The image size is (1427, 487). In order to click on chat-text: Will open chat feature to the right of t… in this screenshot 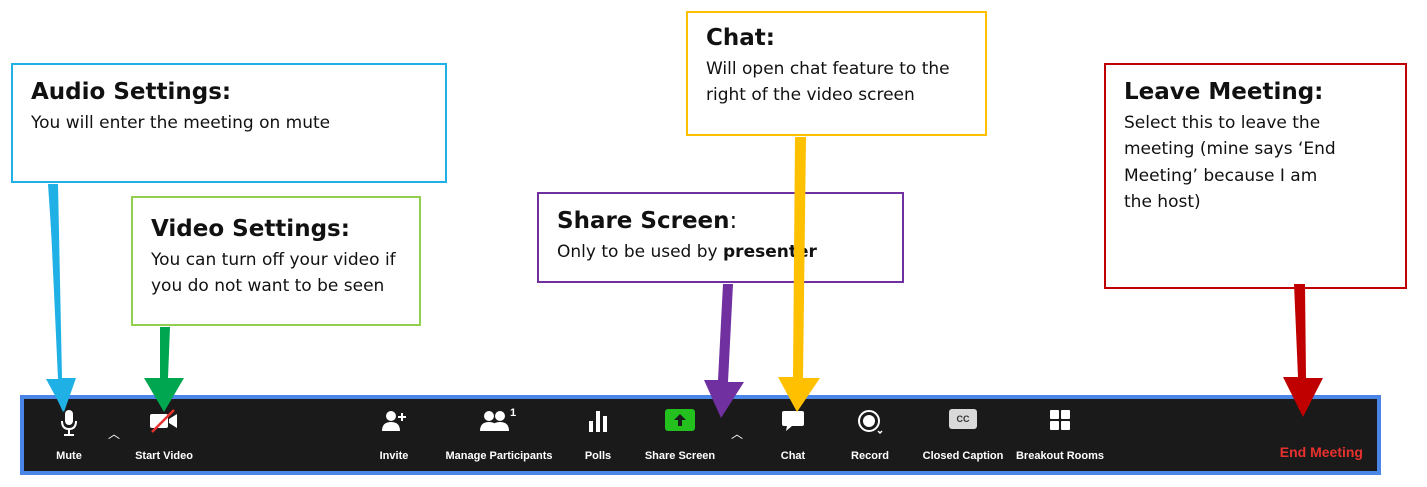, I will do `click(838, 82)`.